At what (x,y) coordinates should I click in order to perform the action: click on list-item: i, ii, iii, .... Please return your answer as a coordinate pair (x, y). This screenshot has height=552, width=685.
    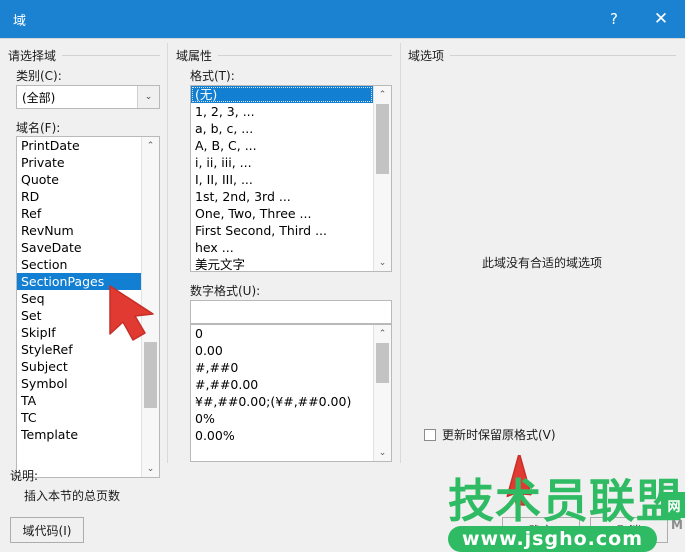
    Looking at the image, I should click on (282, 162).